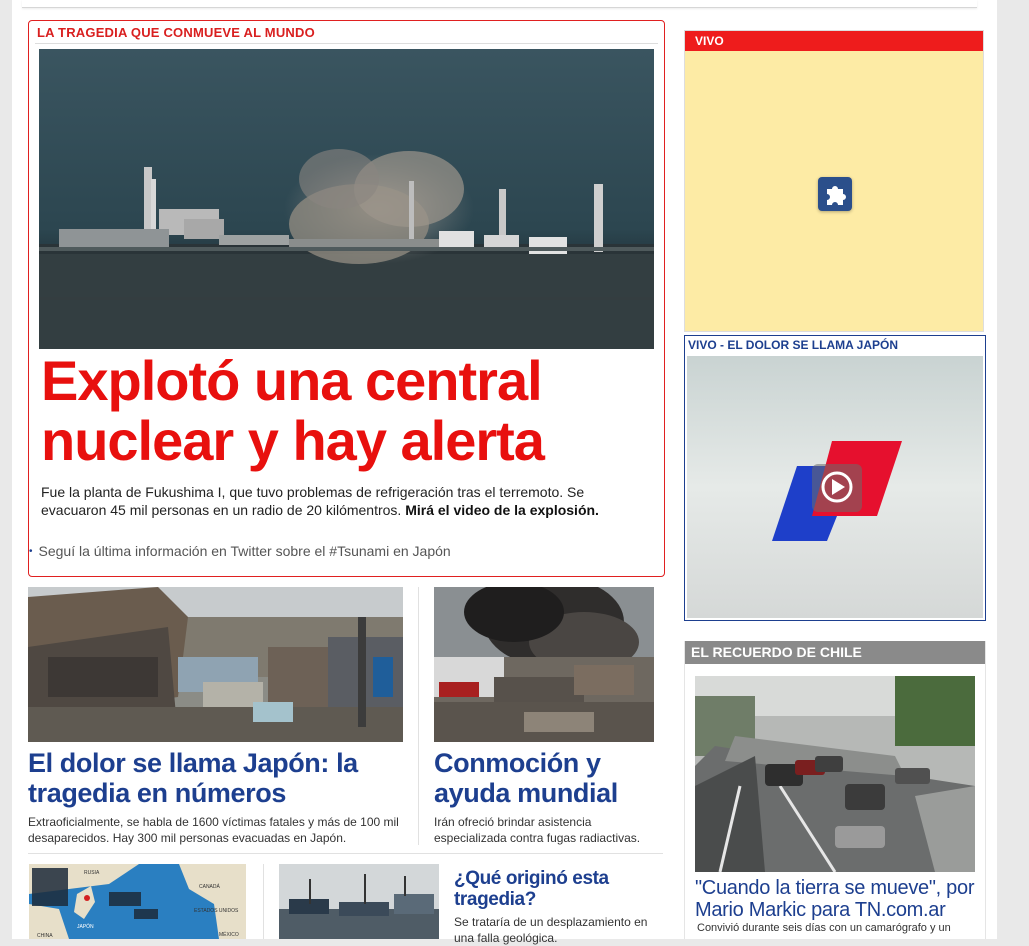  What do you see at coordinates (92, 873) in the screenshot?
I see `map-label-rusia: RUSIA` at bounding box center [92, 873].